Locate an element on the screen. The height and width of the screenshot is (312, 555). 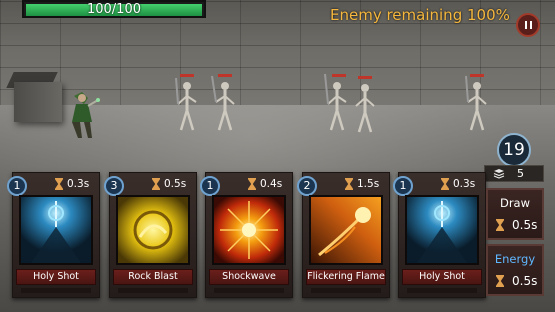
draw-button: Draw 0.5s is located at coordinates (515, 214).